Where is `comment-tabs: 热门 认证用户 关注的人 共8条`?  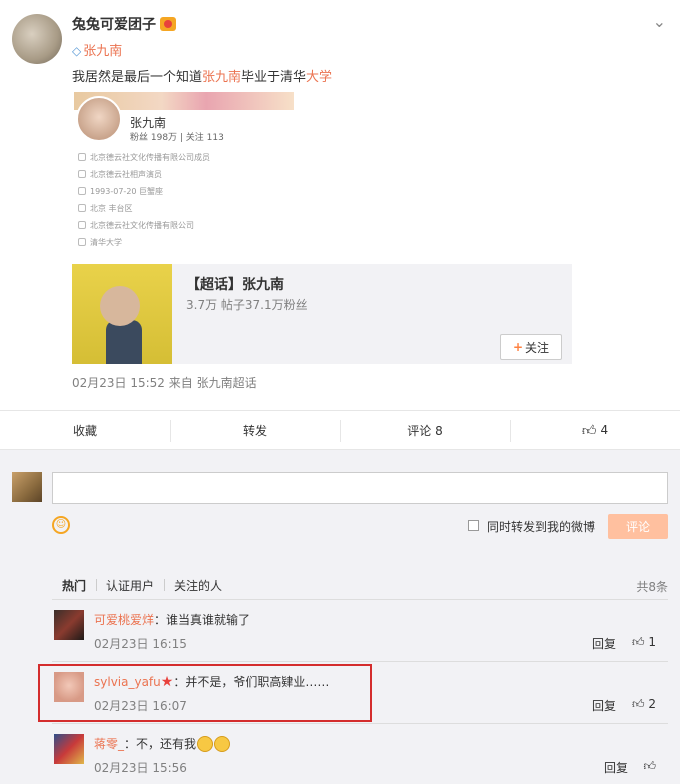 comment-tabs: 热门 认证用户 关注的人 共8条 is located at coordinates (360, 586).